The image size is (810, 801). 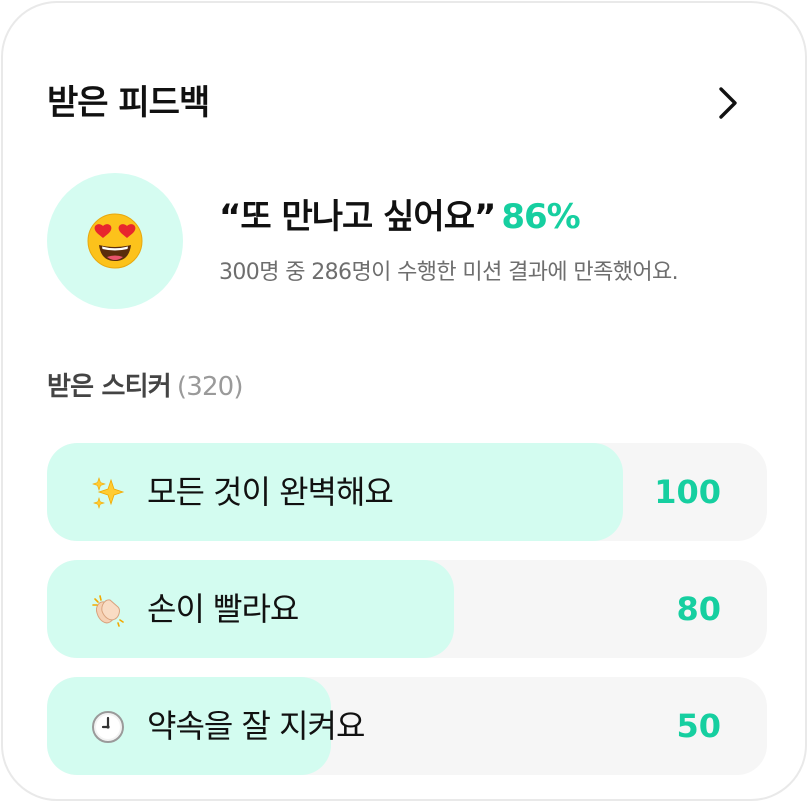 What do you see at coordinates (128, 103) in the screenshot?
I see `header-title: 받은 피드백` at bounding box center [128, 103].